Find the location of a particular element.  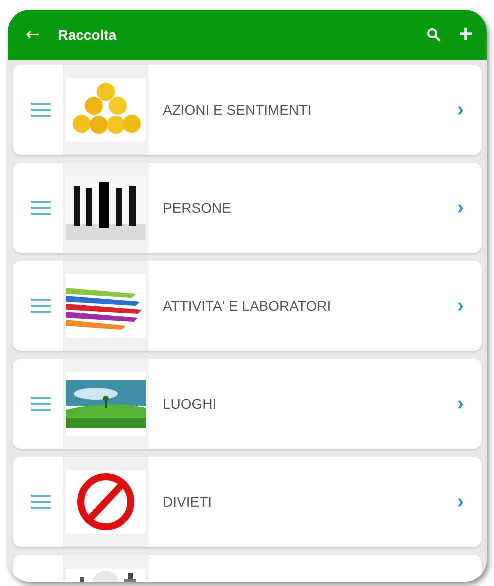

category-item: ATTIVITA' E LABORATORI › is located at coordinates (247, 306).